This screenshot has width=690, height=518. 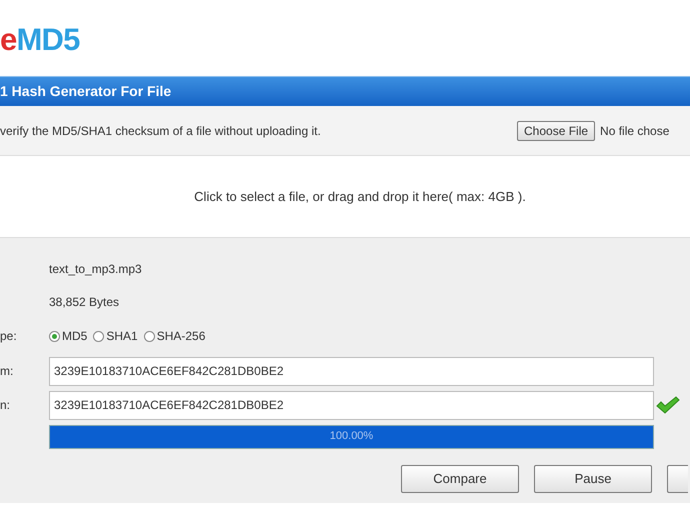 I want to click on action-button: Pause, so click(x=593, y=479).